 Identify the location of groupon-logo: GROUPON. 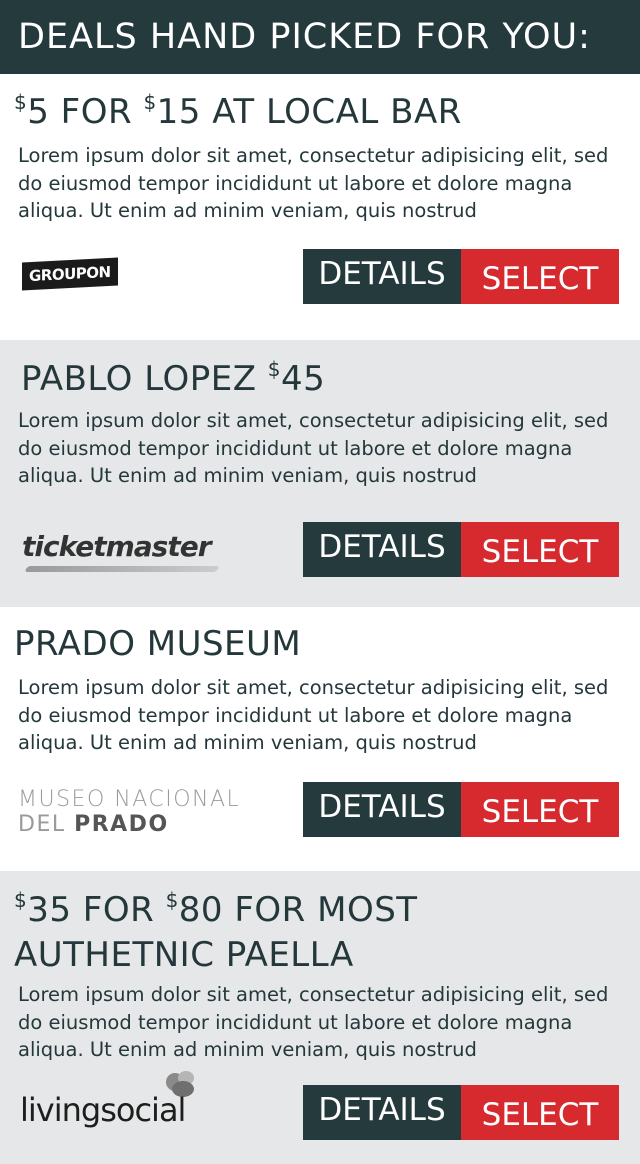
(70, 274).